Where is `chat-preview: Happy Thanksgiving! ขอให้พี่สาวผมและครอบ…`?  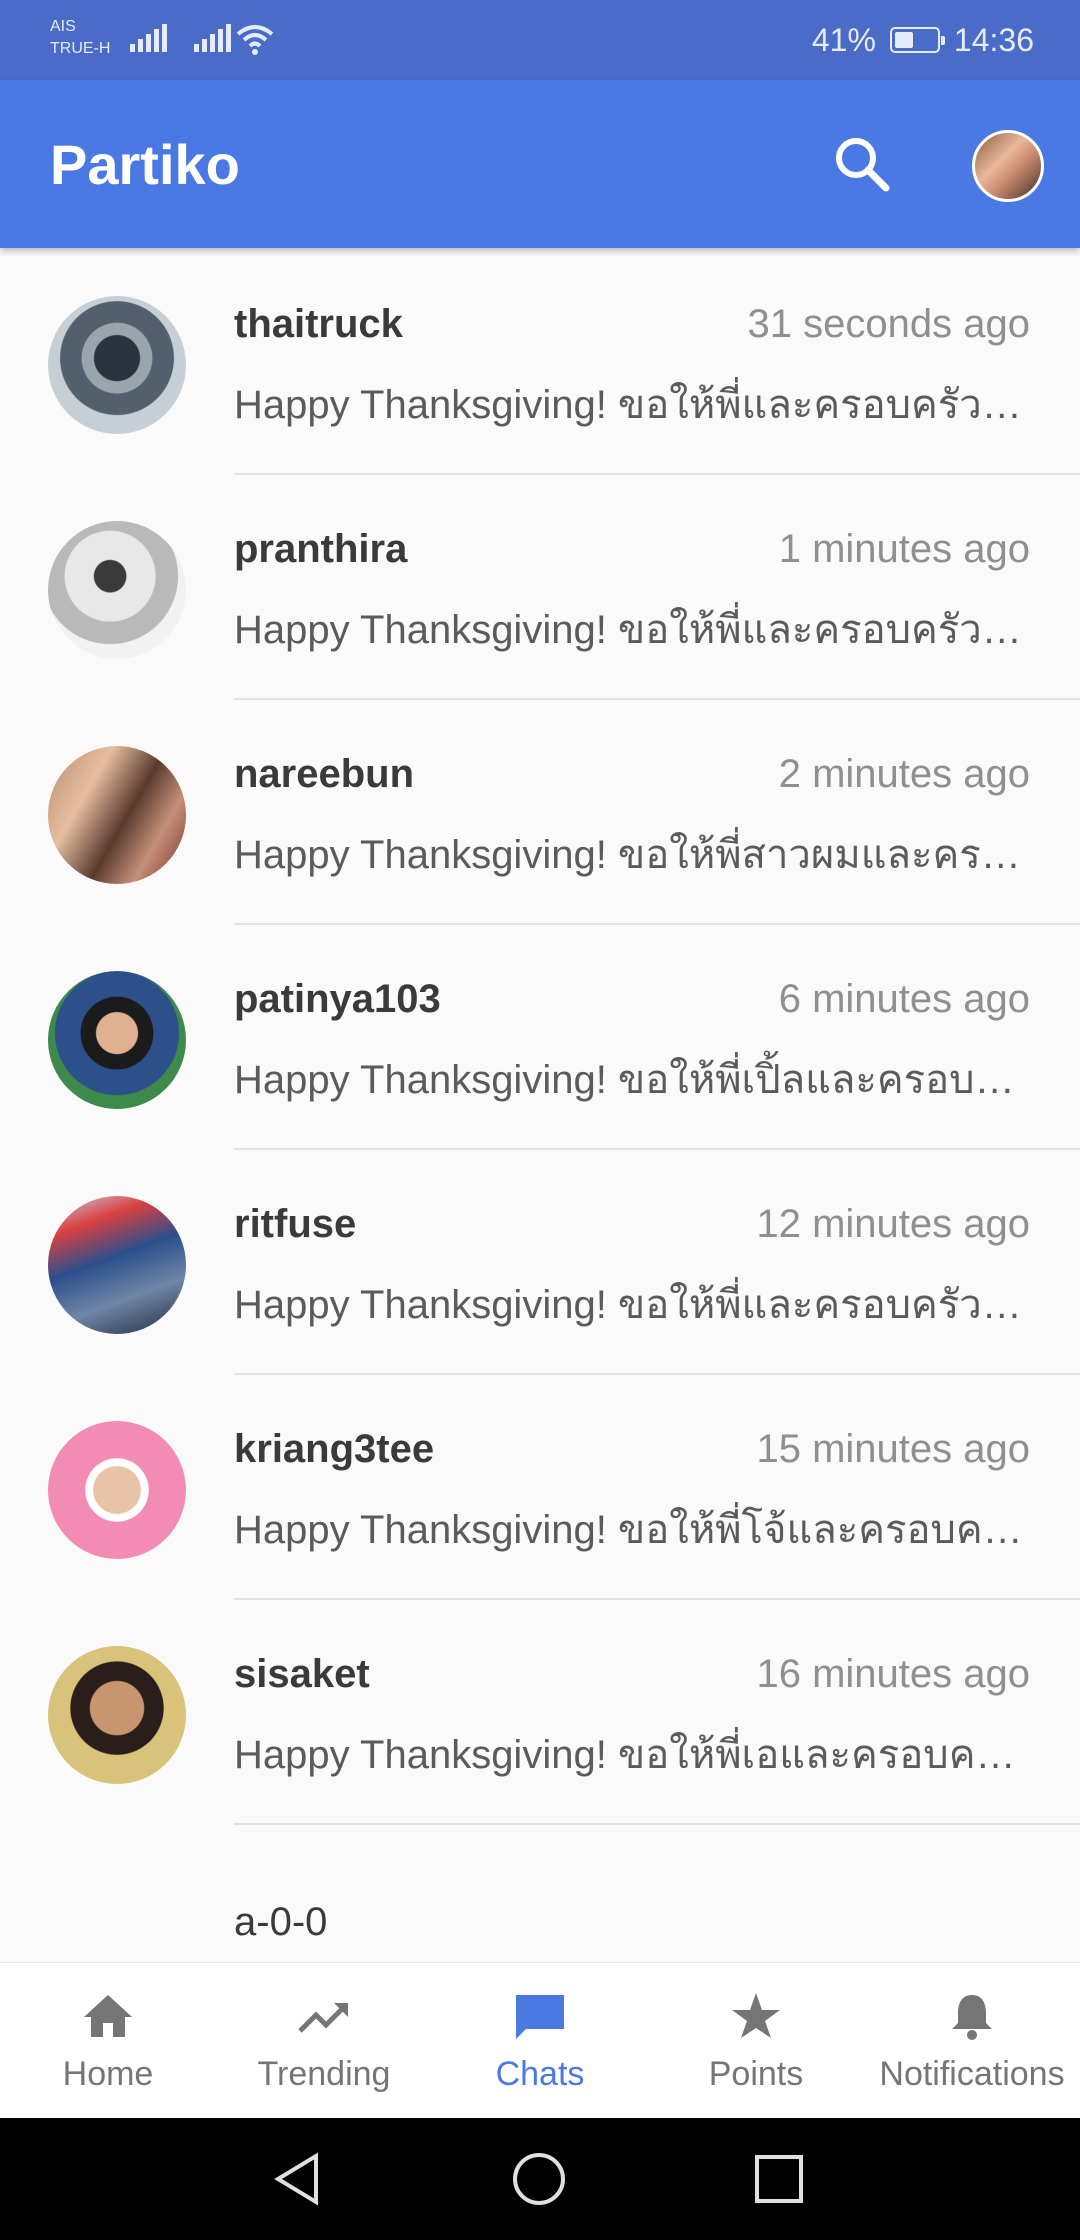 chat-preview: Happy Thanksgiving! ขอให้พี่สาวผมและครอบ… is located at coordinates (633, 855).